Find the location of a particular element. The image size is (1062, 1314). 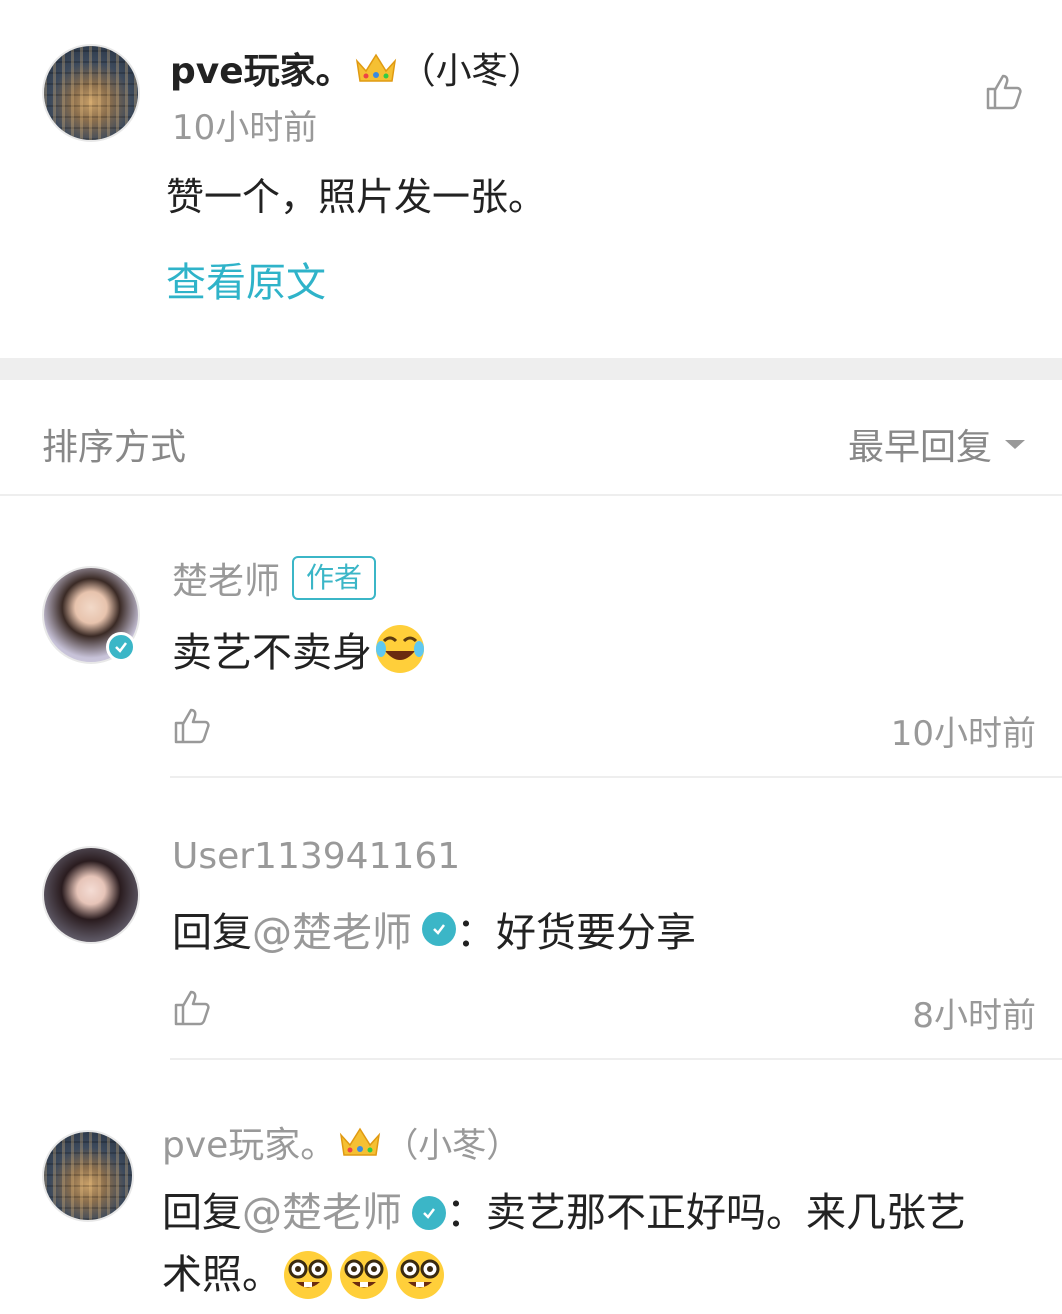

post-author-badge: （小苳） is located at coordinates (471, 71).